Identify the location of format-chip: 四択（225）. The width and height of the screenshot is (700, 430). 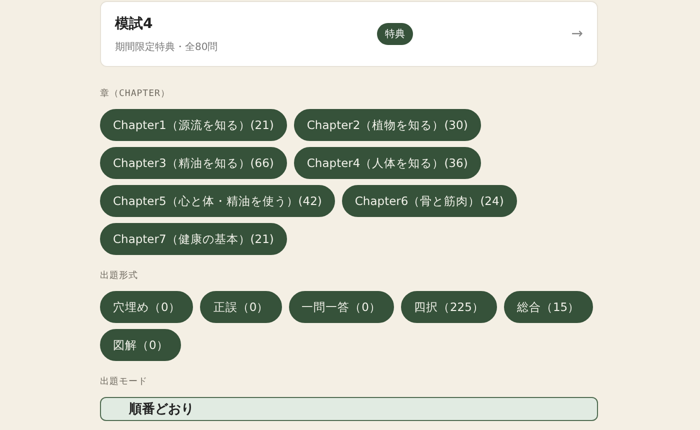
(448, 307).